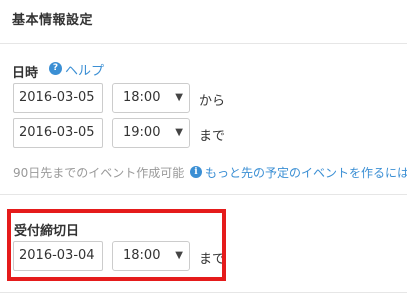 The width and height of the screenshot is (407, 300). I want to click on start-suffix: から, so click(212, 101).